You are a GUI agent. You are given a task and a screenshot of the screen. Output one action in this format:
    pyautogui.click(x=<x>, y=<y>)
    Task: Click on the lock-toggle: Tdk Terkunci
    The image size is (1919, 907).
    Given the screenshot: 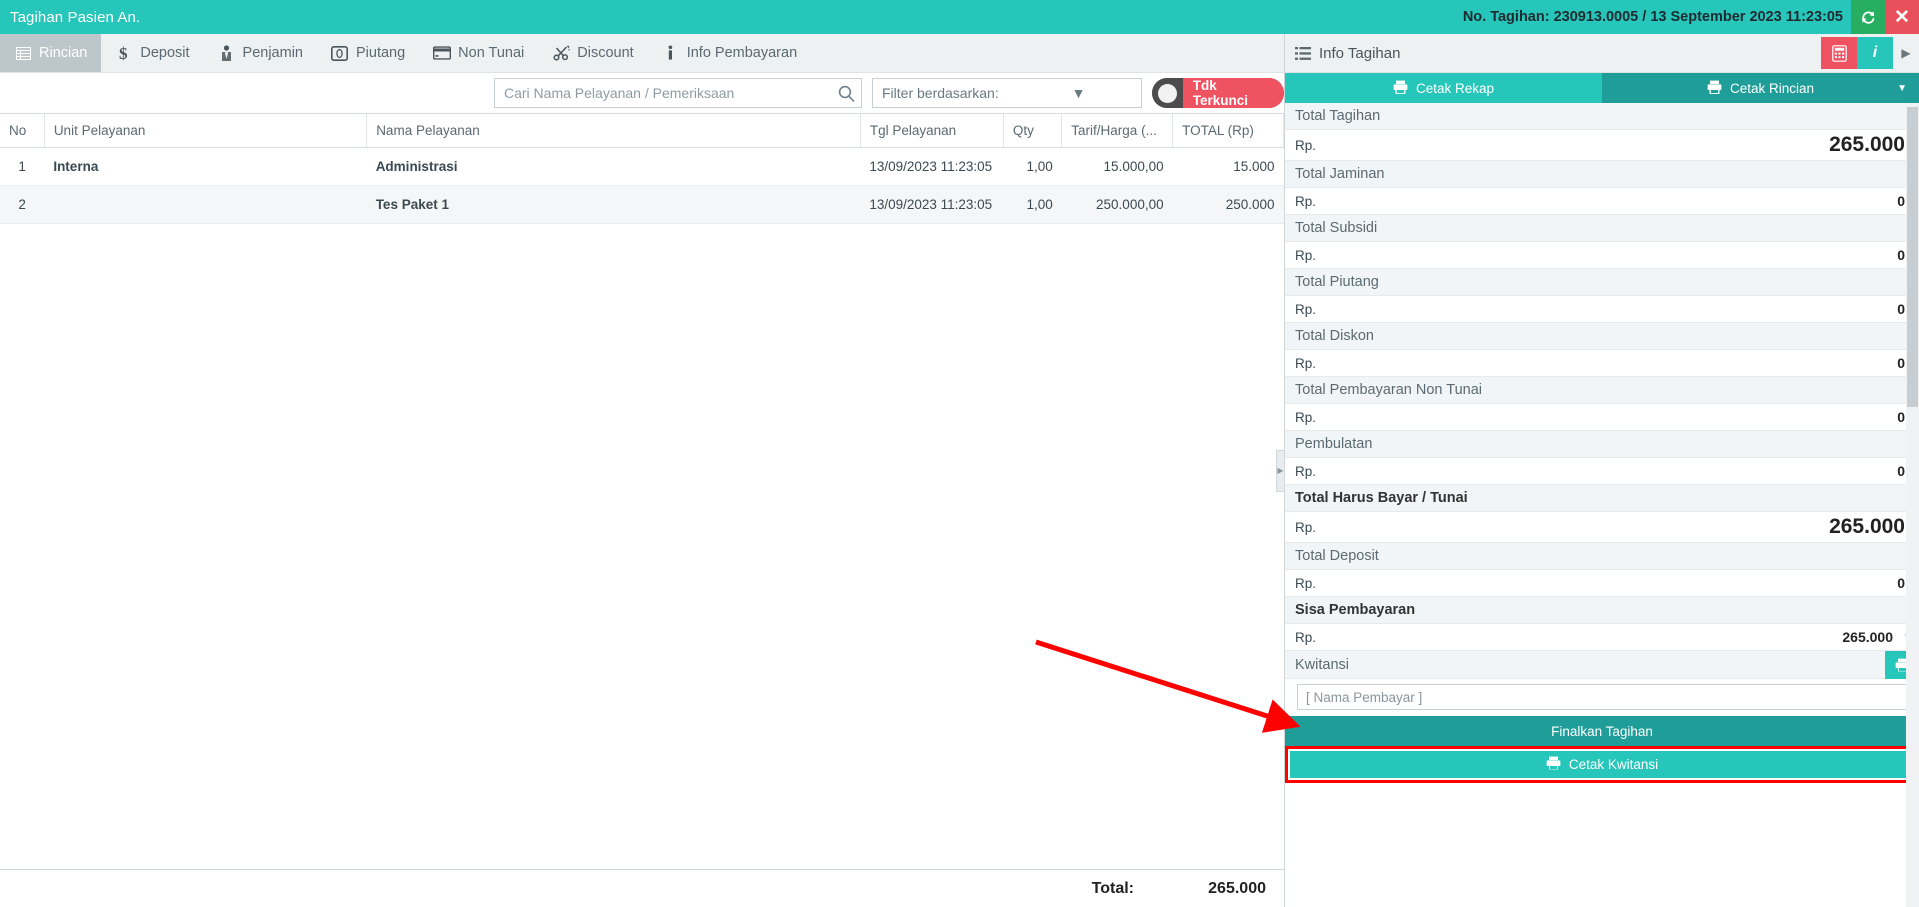 What is the action you would take?
    pyautogui.click(x=1218, y=93)
    